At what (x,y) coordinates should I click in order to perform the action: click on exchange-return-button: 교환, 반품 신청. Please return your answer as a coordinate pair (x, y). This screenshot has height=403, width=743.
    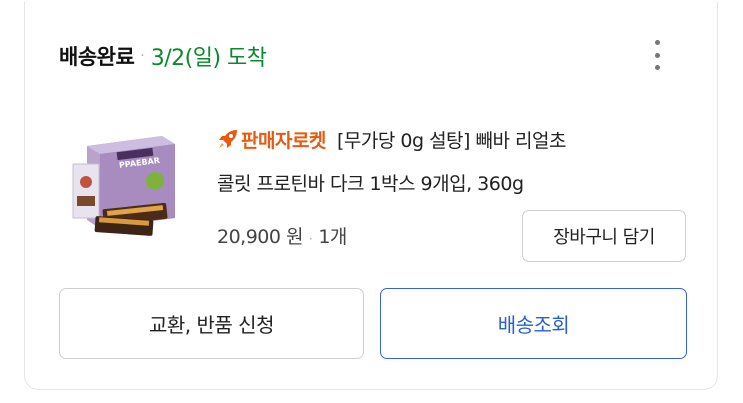
    Looking at the image, I should click on (211, 323).